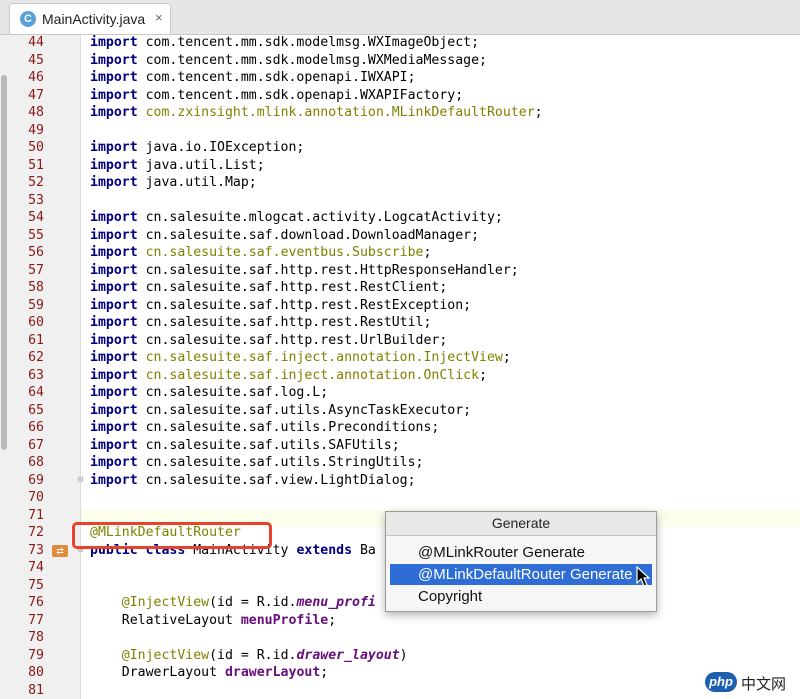 The width and height of the screenshot is (800, 699). Describe the element at coordinates (159, 18) in the screenshot. I see `close-icon: ×` at that location.